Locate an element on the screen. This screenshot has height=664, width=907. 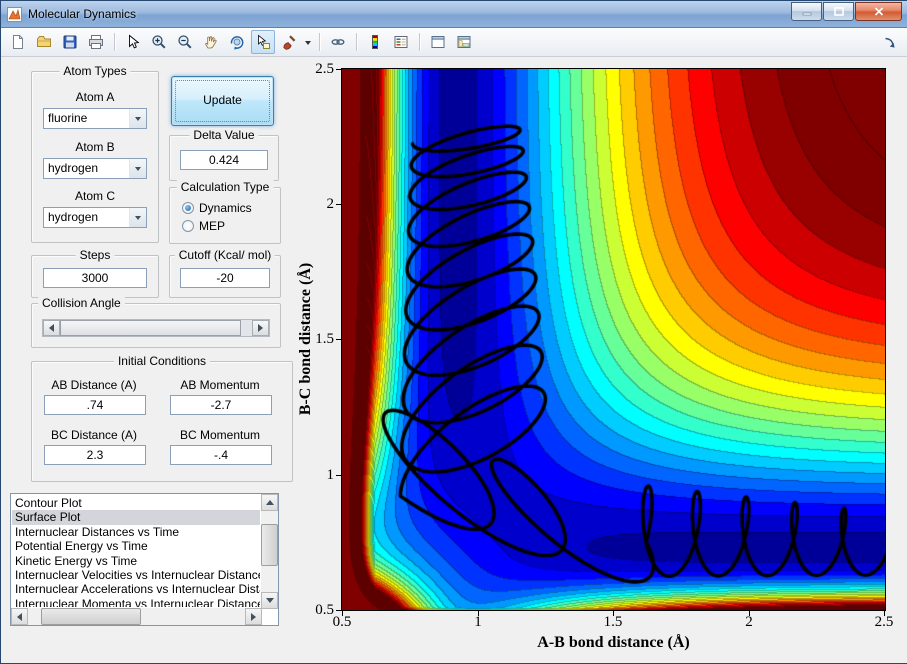
print-figure-button is located at coordinates (96, 42).